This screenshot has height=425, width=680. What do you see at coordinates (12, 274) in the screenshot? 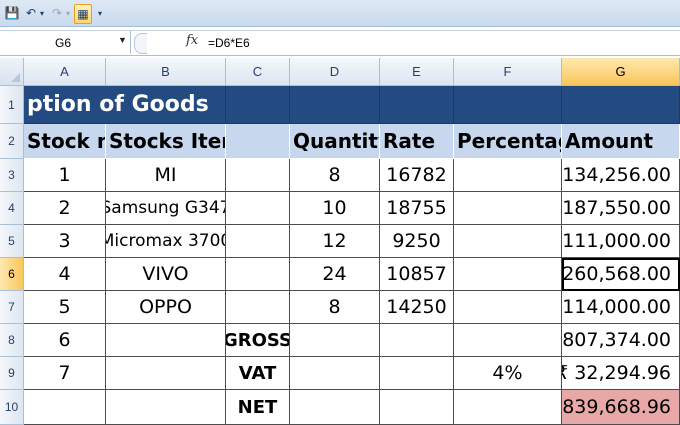
I see `row-header-6: 6` at bounding box center [12, 274].